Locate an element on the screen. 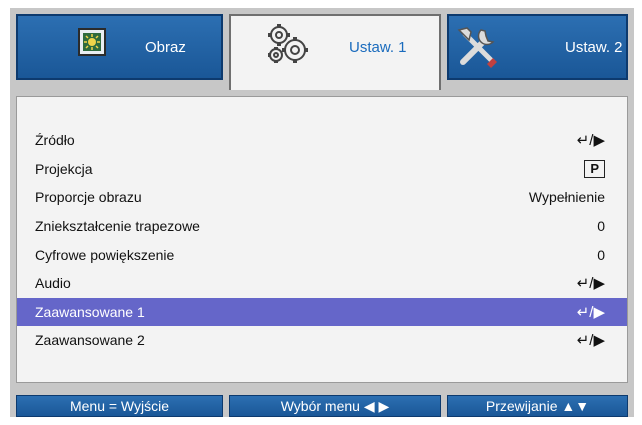 The image size is (642, 425). menu-item-label: Cyfrowe powiększenie is located at coordinates (105, 254).